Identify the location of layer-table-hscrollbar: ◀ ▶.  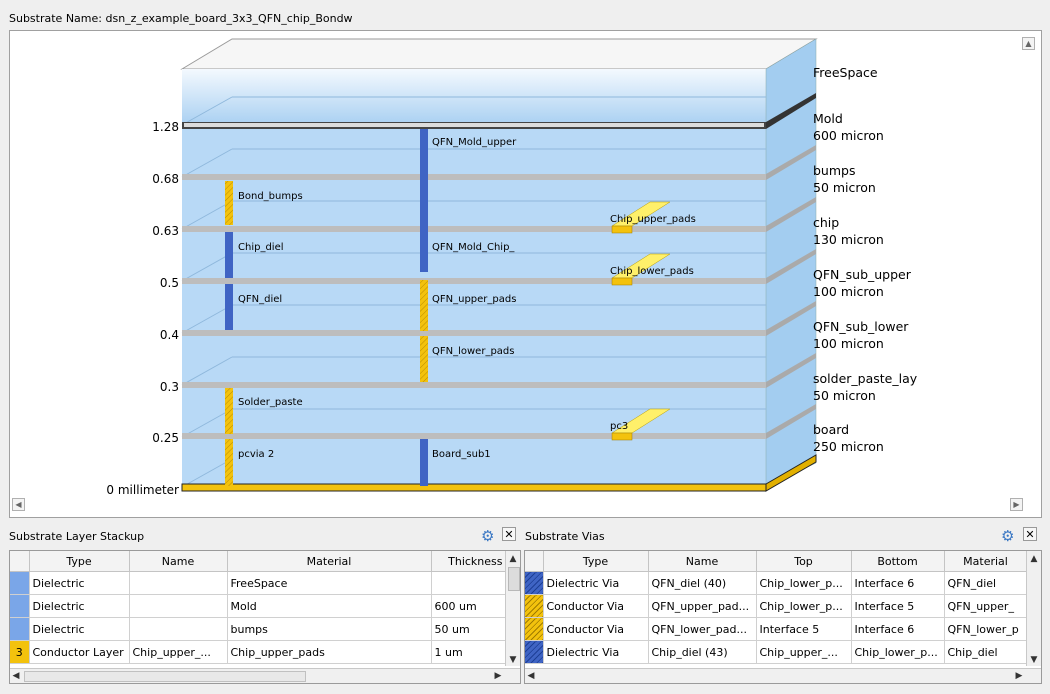
(265, 675).